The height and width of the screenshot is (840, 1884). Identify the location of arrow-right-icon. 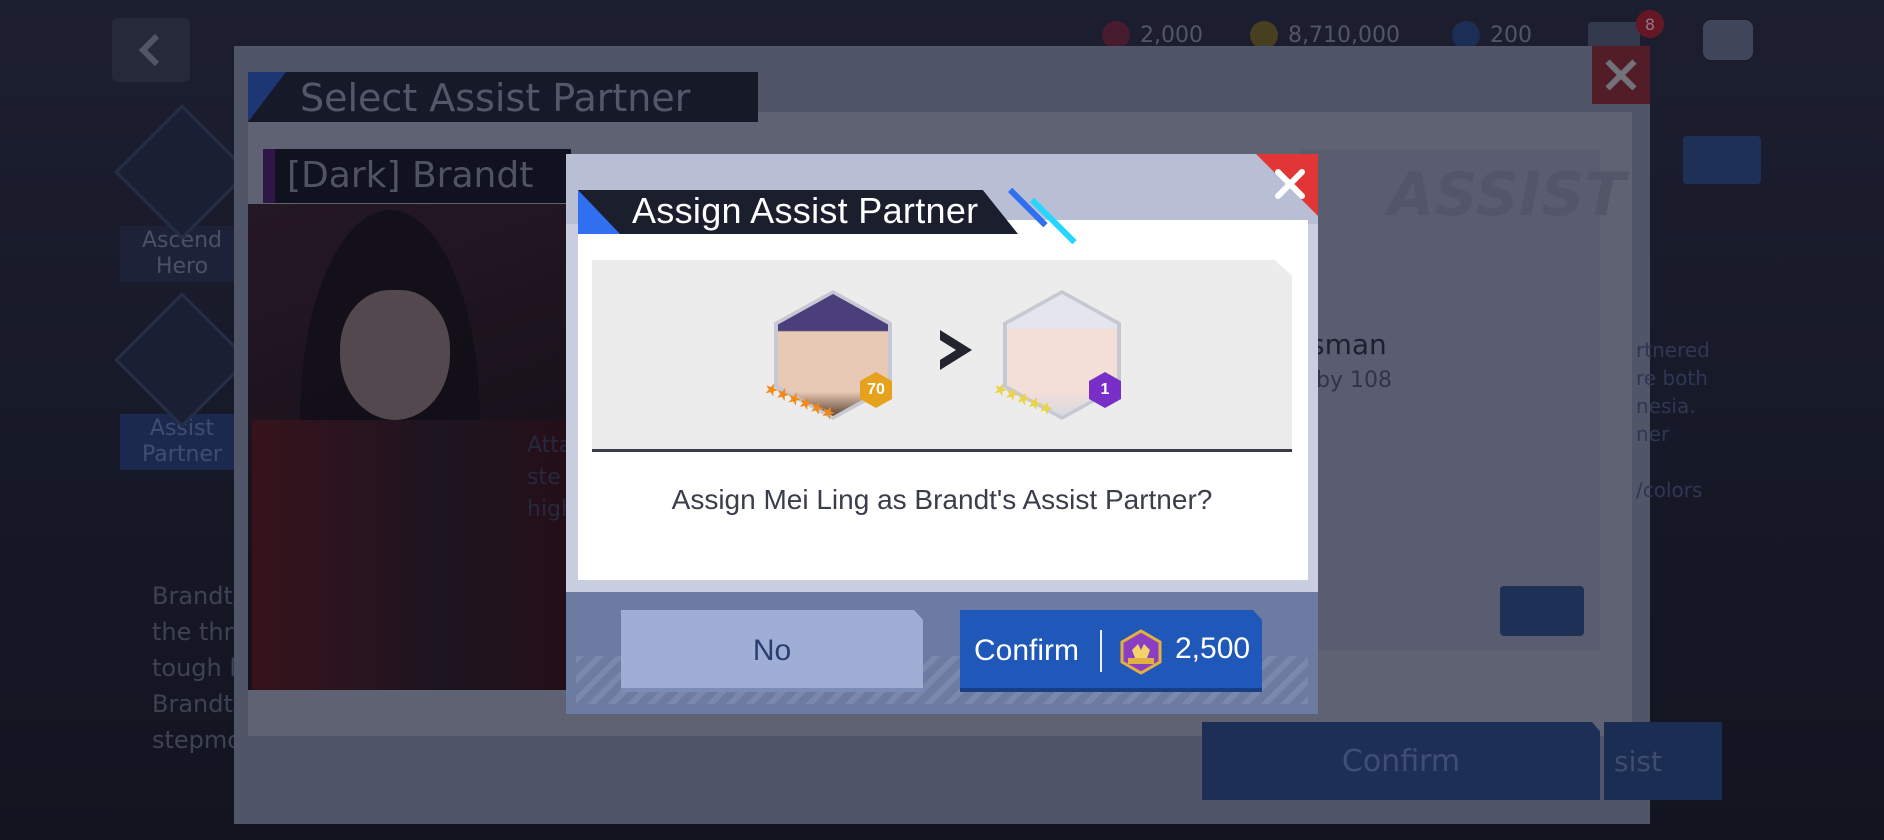
(956, 350).